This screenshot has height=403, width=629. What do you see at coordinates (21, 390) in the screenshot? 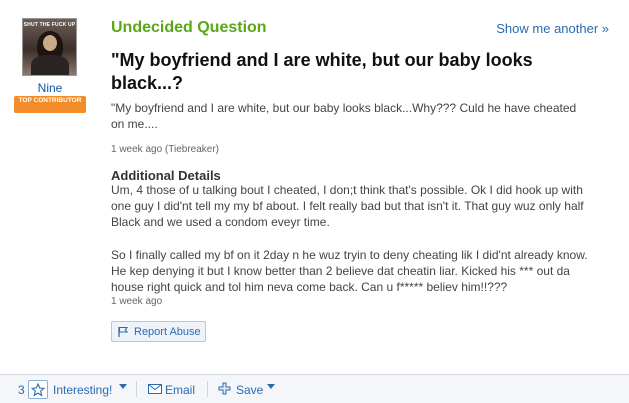
I see `interesting-count: 3` at bounding box center [21, 390].